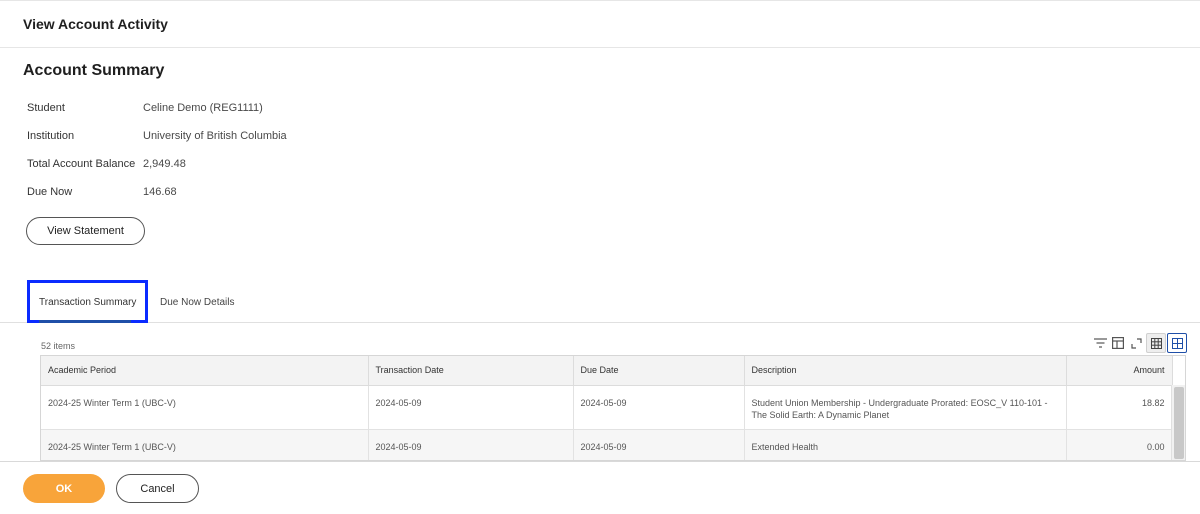 This screenshot has width=1200, height=514. What do you see at coordinates (600, 487) in the screenshot?
I see `footer: OK Cancel` at bounding box center [600, 487].